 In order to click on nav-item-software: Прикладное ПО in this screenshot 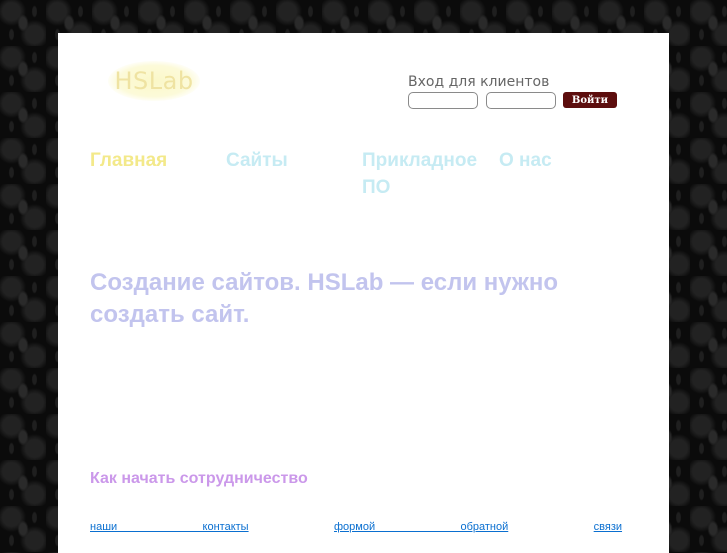, I will do `click(427, 174)`.